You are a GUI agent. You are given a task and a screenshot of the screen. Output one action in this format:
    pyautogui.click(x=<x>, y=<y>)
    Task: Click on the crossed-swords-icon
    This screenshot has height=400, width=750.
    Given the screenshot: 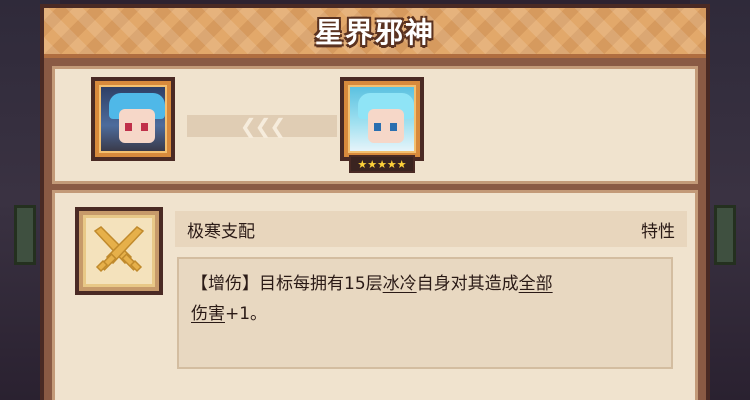 What is the action you would take?
    pyautogui.click(x=119, y=251)
    